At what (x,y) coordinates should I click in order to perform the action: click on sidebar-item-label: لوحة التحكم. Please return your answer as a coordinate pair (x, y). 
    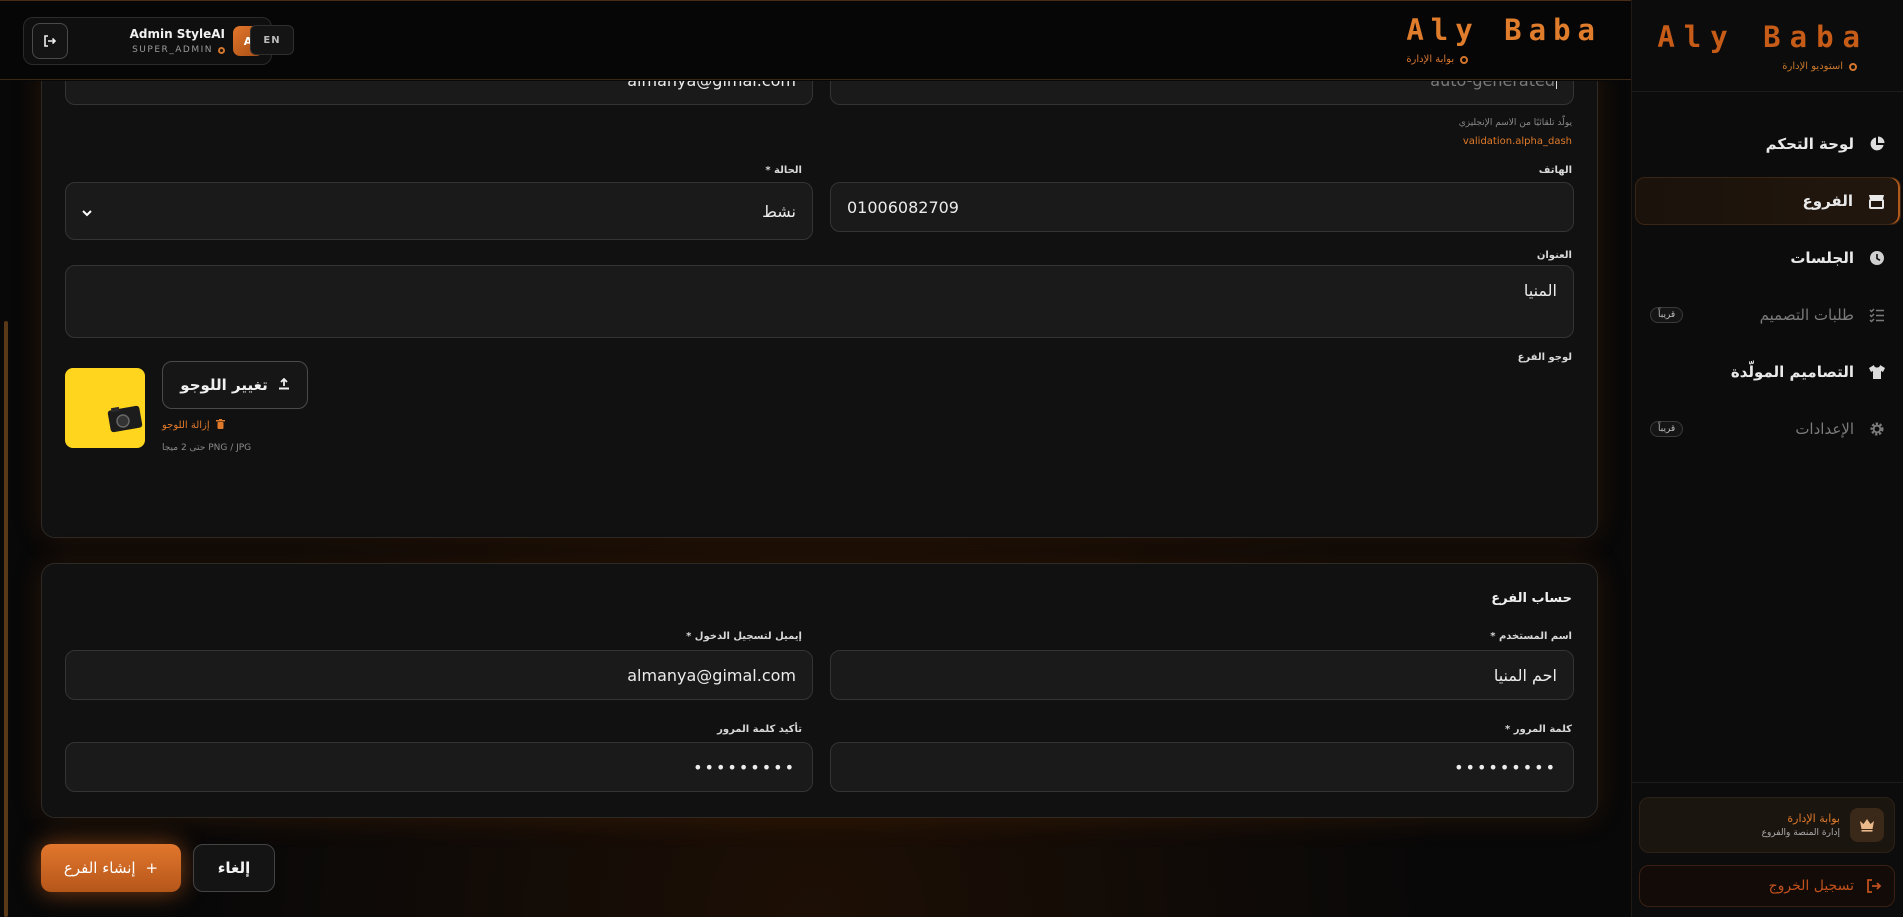
    Looking at the image, I should click on (1809, 144).